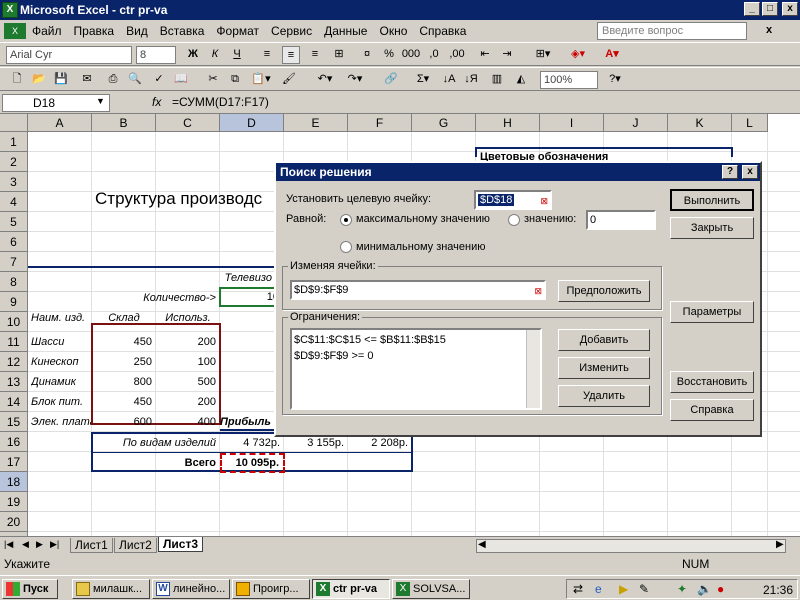 The image size is (800, 600). I want to click on guess-button: Предположить, so click(604, 291).